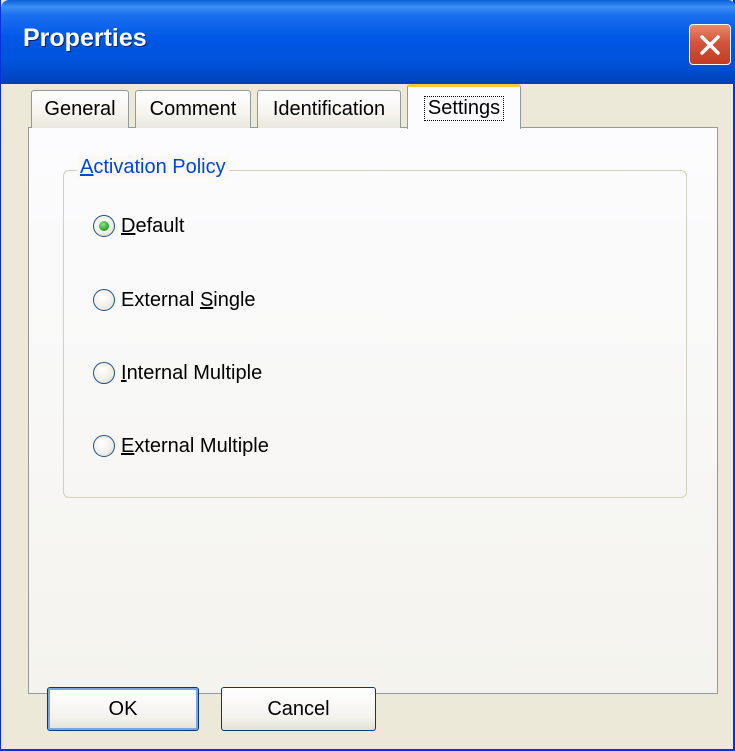 The height and width of the screenshot is (751, 735). Describe the element at coordinates (298, 709) in the screenshot. I see `cancel-button: Cancel` at that location.